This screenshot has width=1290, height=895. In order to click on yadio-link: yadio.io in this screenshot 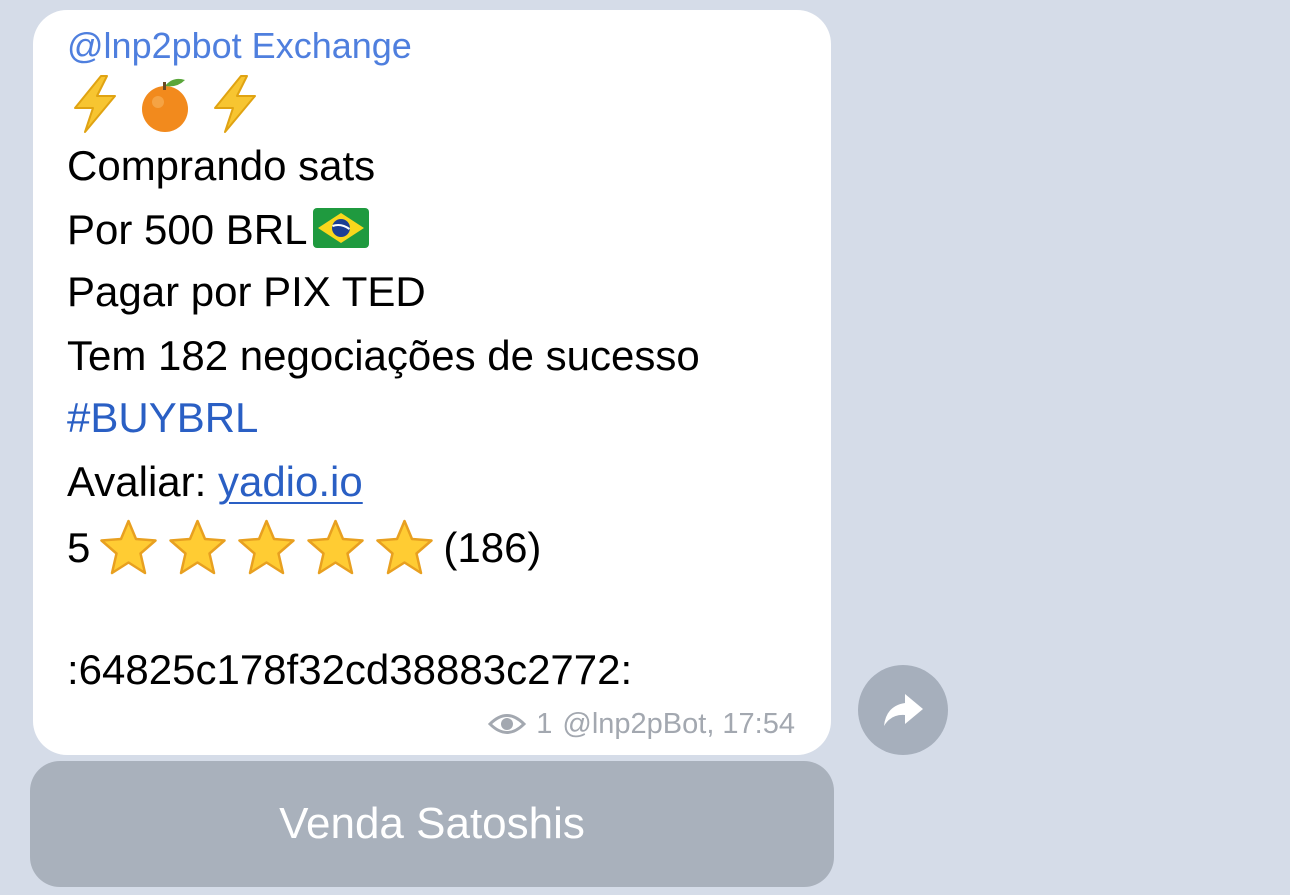, I will do `click(290, 481)`.